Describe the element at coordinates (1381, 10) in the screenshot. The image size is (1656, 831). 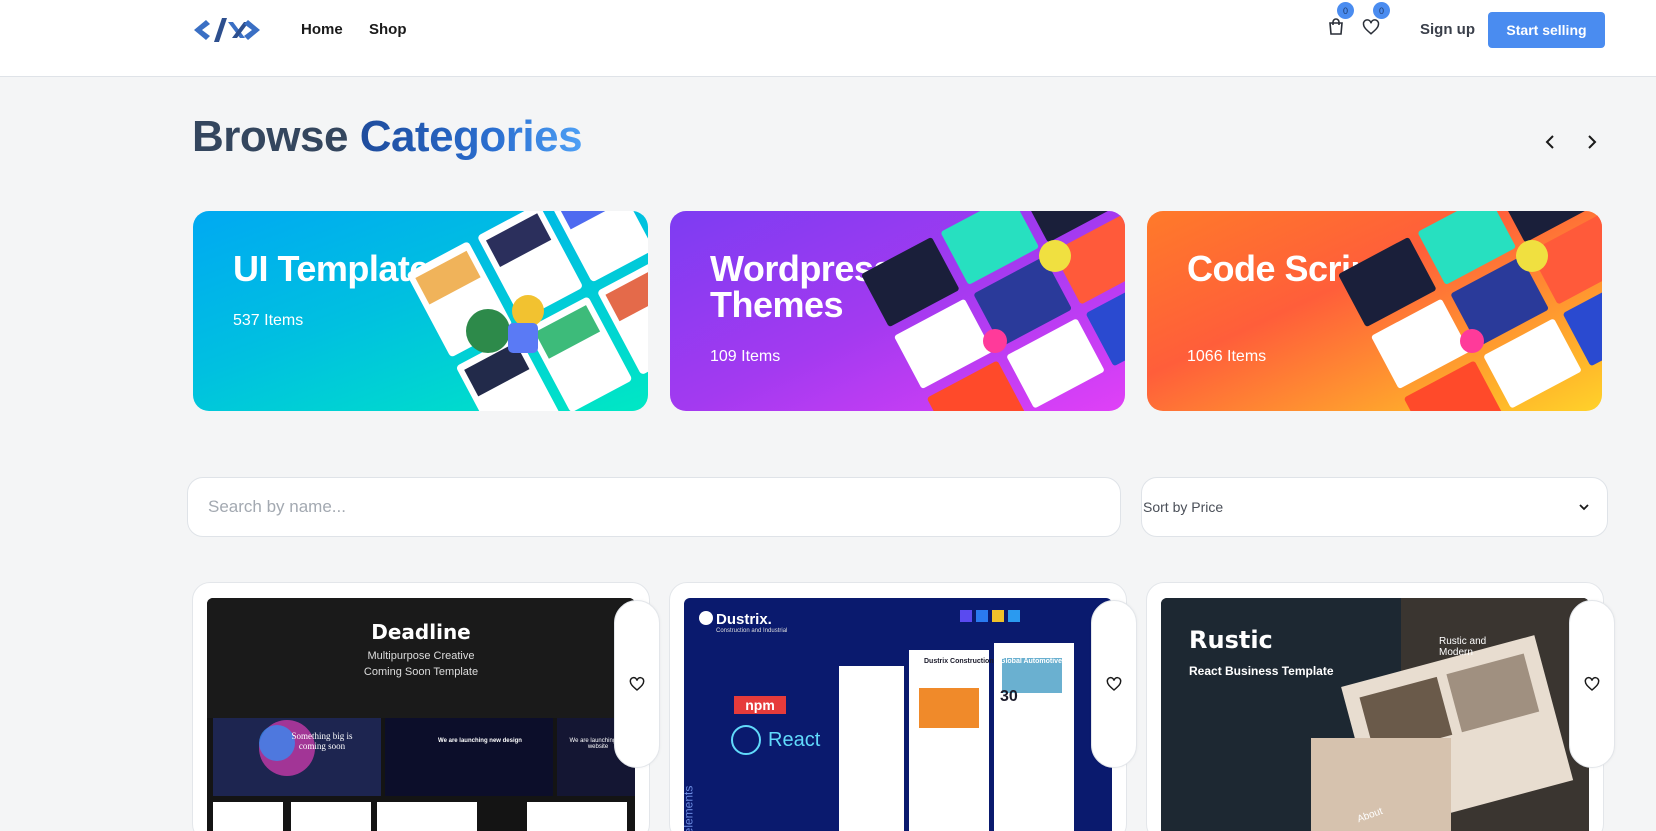
I see `wishlist-count-badge: 0` at that location.